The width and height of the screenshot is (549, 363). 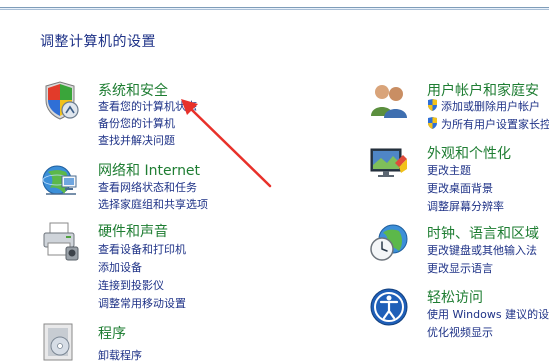 What do you see at coordinates (142, 249) in the screenshot?
I see `link-devices-printers: 查看设备和打印机` at bounding box center [142, 249].